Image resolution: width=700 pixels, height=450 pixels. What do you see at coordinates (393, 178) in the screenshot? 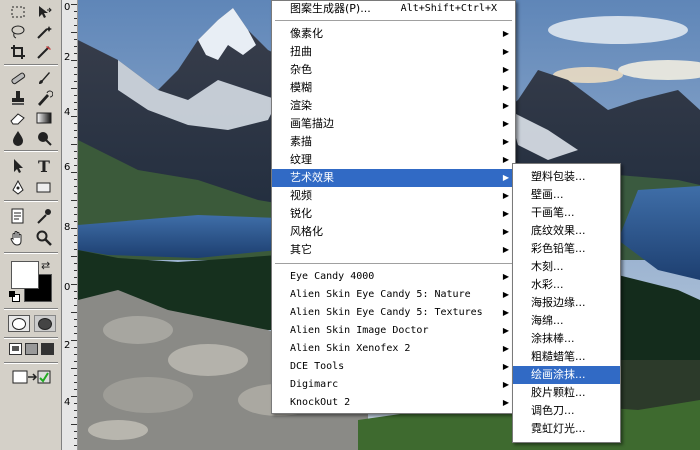
I see `filter-menu-item: 艺术效果 ▶` at bounding box center [393, 178].